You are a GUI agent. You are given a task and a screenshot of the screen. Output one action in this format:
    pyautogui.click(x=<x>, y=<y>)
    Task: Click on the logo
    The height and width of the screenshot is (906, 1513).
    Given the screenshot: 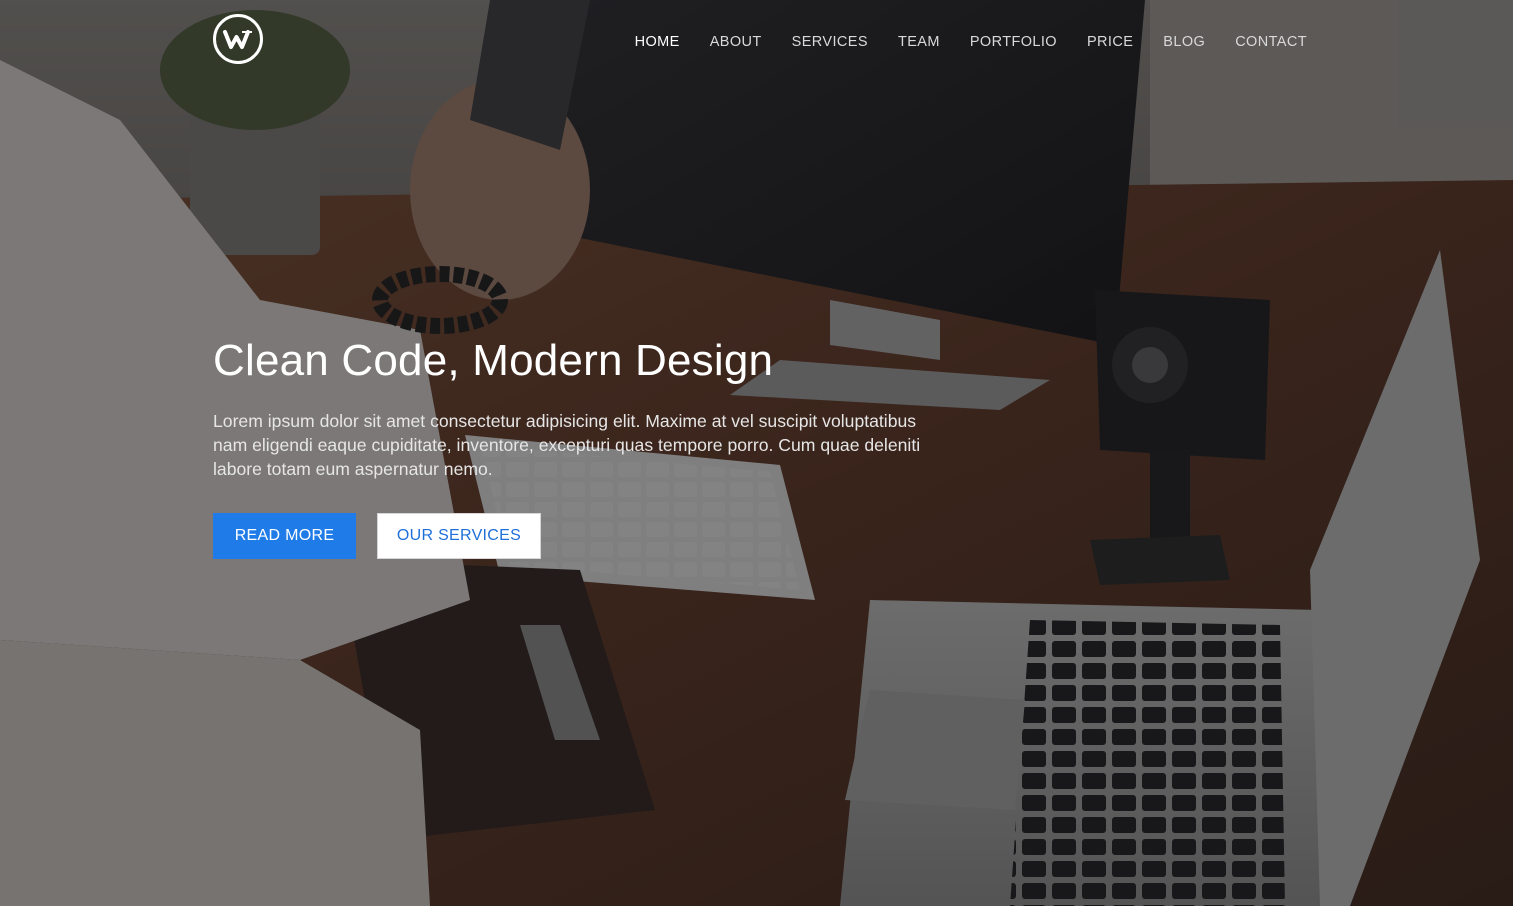 What is the action you would take?
    pyautogui.click(x=238, y=39)
    